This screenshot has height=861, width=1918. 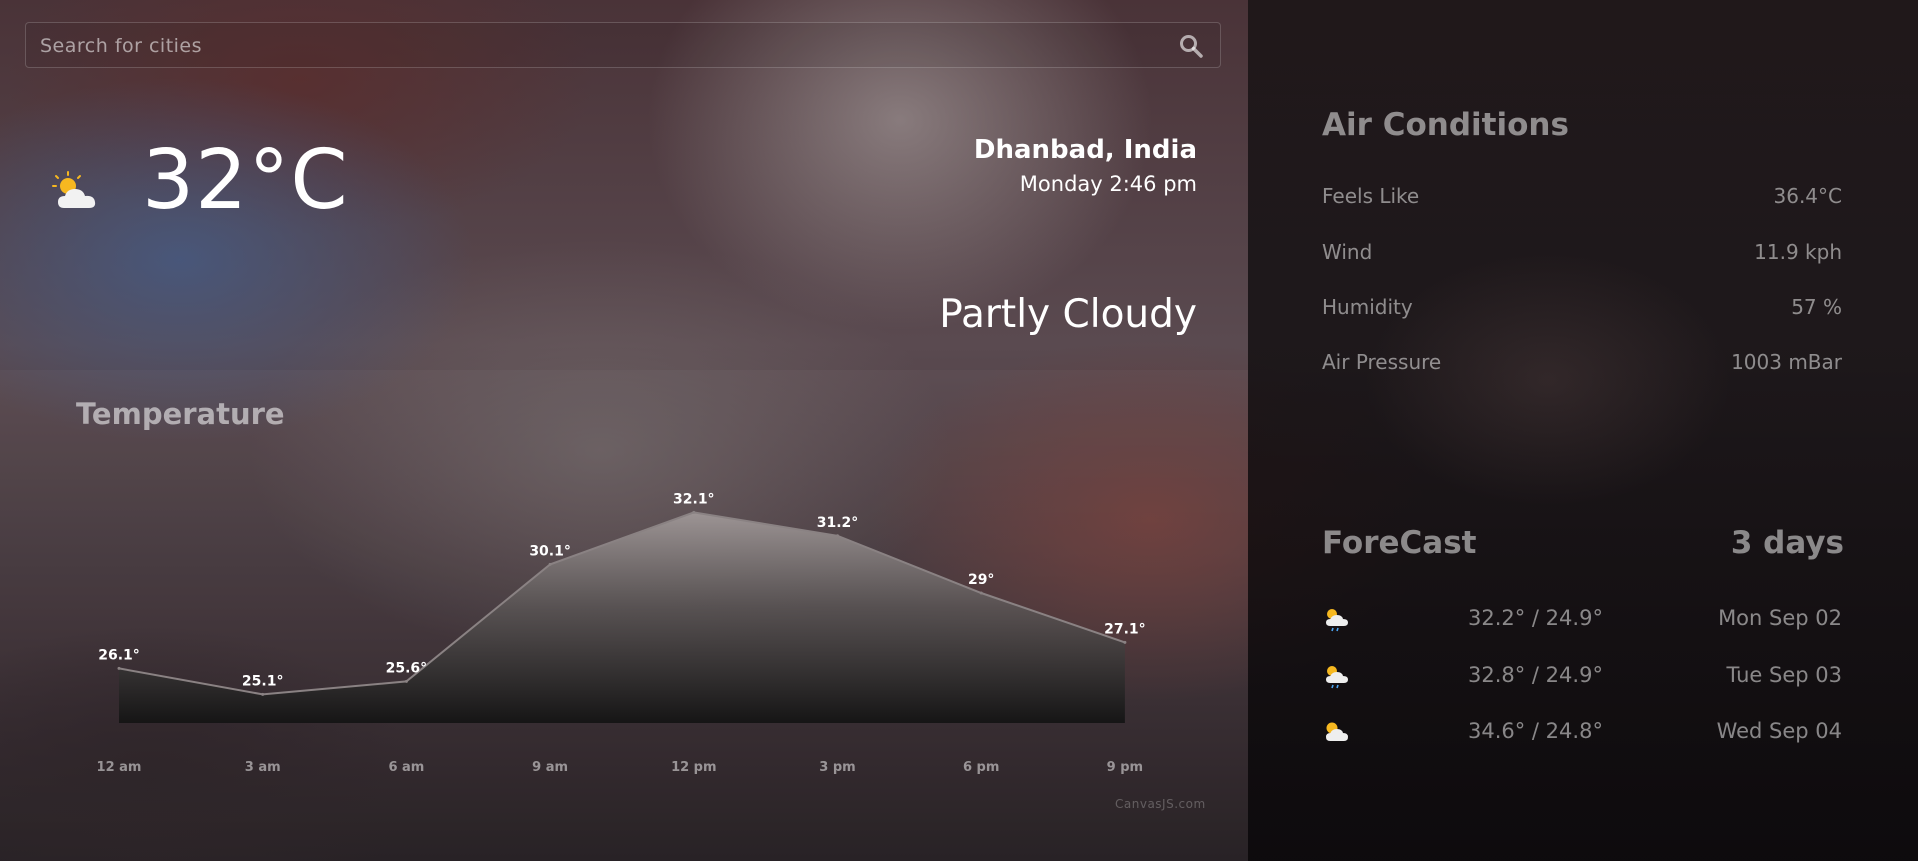 What do you see at coordinates (694, 499) in the screenshot?
I see `data-label: 32.1°` at bounding box center [694, 499].